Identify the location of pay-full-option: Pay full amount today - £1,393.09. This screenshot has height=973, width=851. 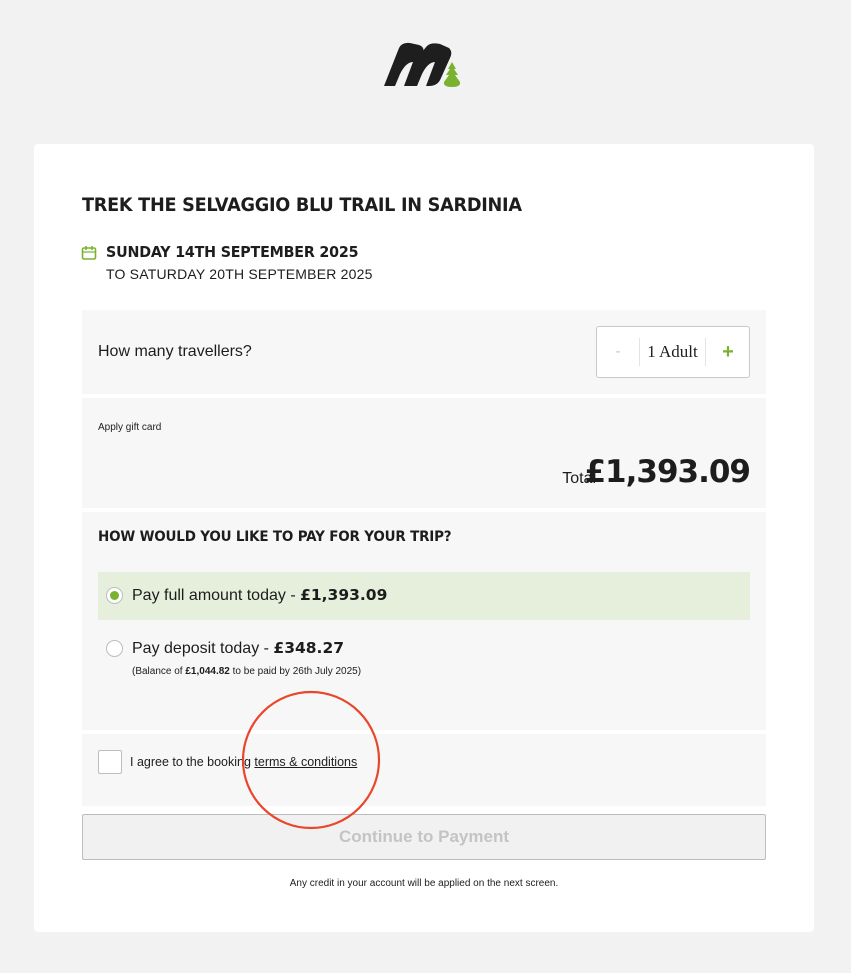
(424, 596).